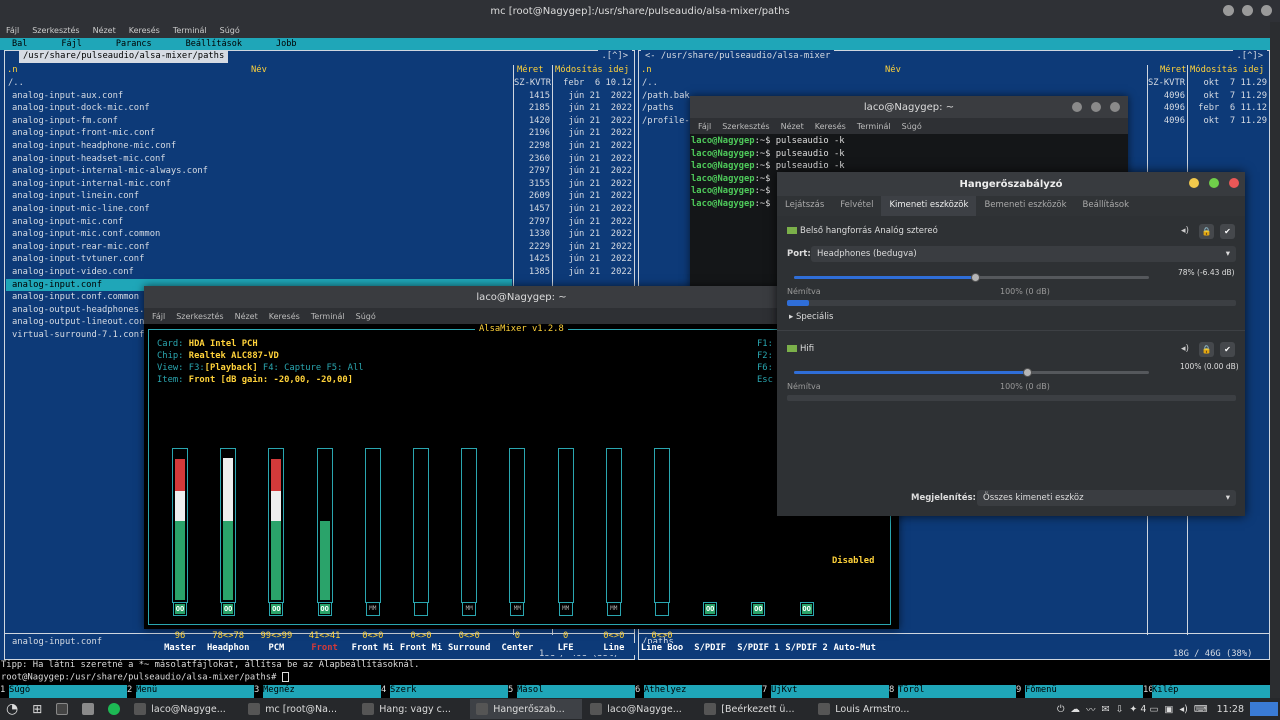 The height and width of the screenshot is (720, 1280). What do you see at coordinates (1091, 709) in the screenshot?
I see `monitor-icon: 〰` at bounding box center [1091, 709].